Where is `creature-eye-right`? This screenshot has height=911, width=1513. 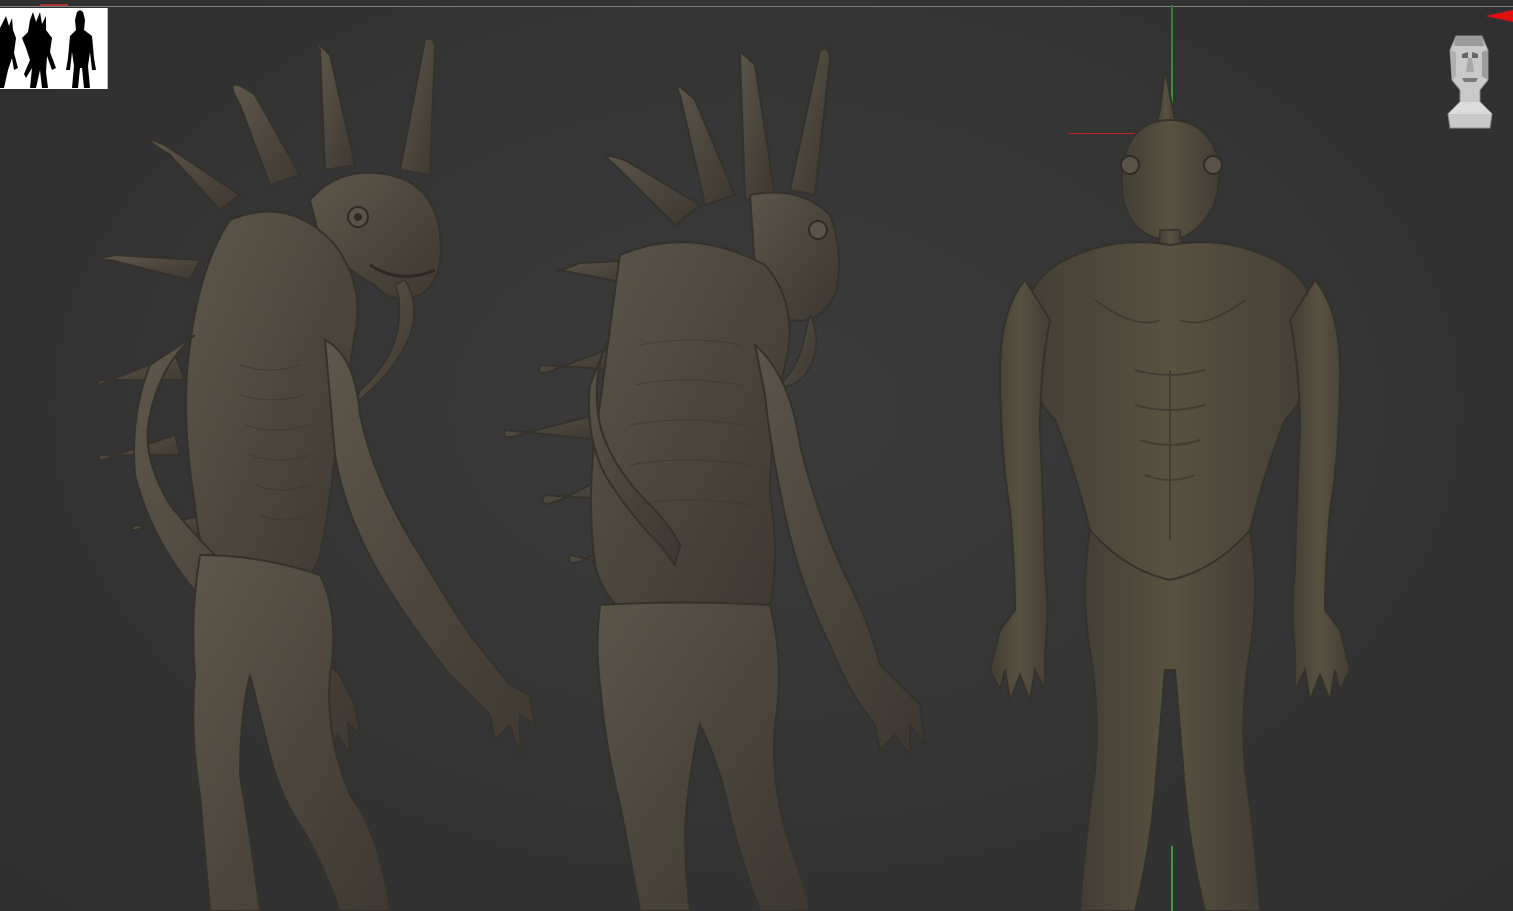
creature-eye-right is located at coordinates (1213, 165).